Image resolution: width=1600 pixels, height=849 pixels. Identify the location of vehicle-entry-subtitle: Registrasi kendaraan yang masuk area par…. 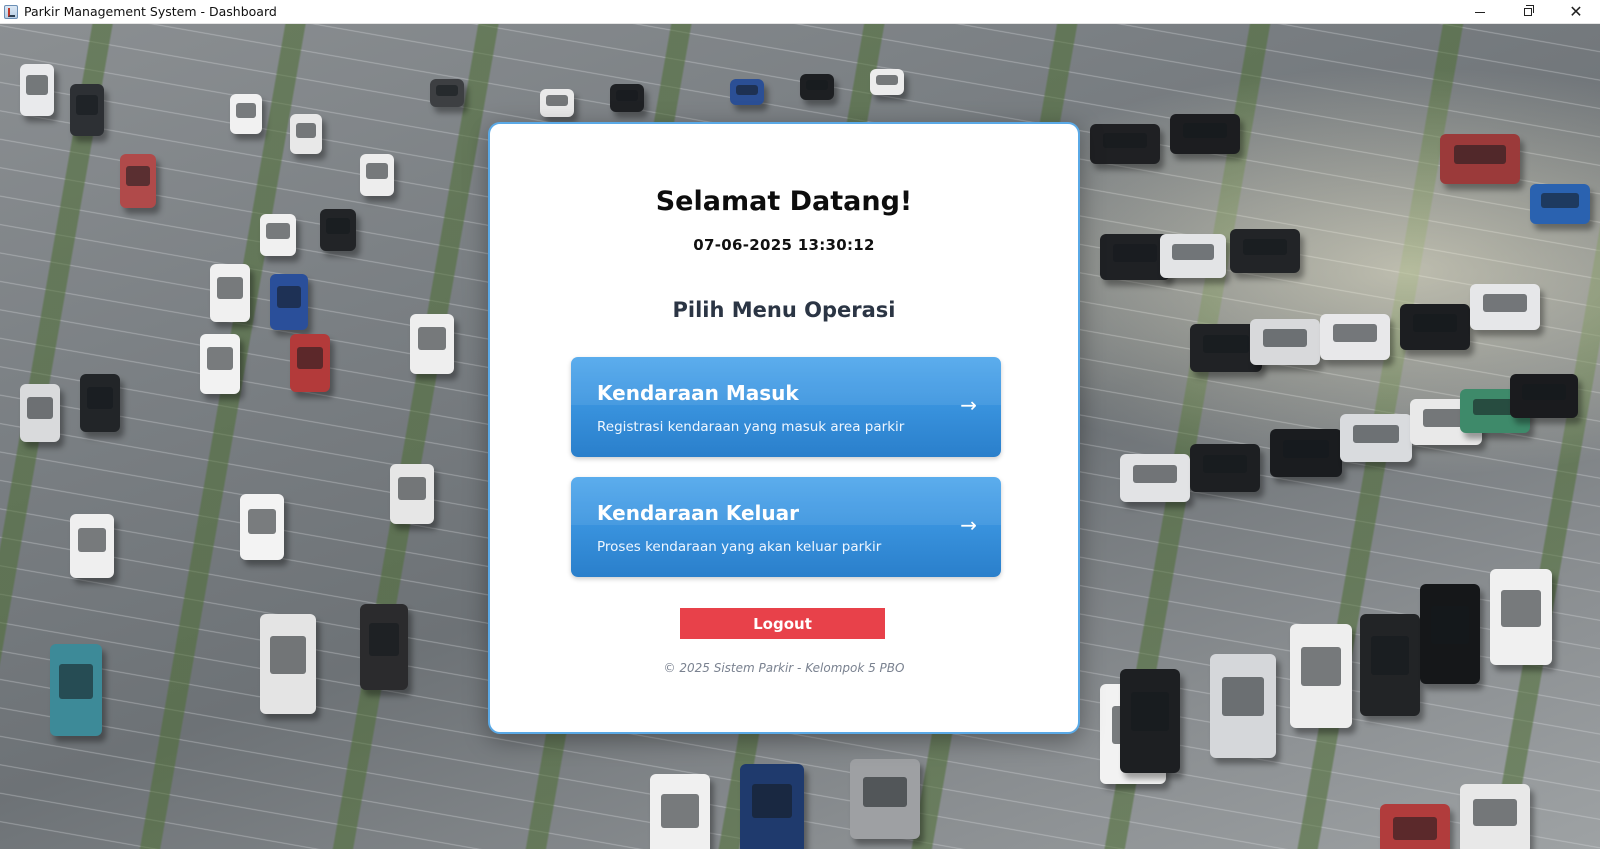
(751, 427).